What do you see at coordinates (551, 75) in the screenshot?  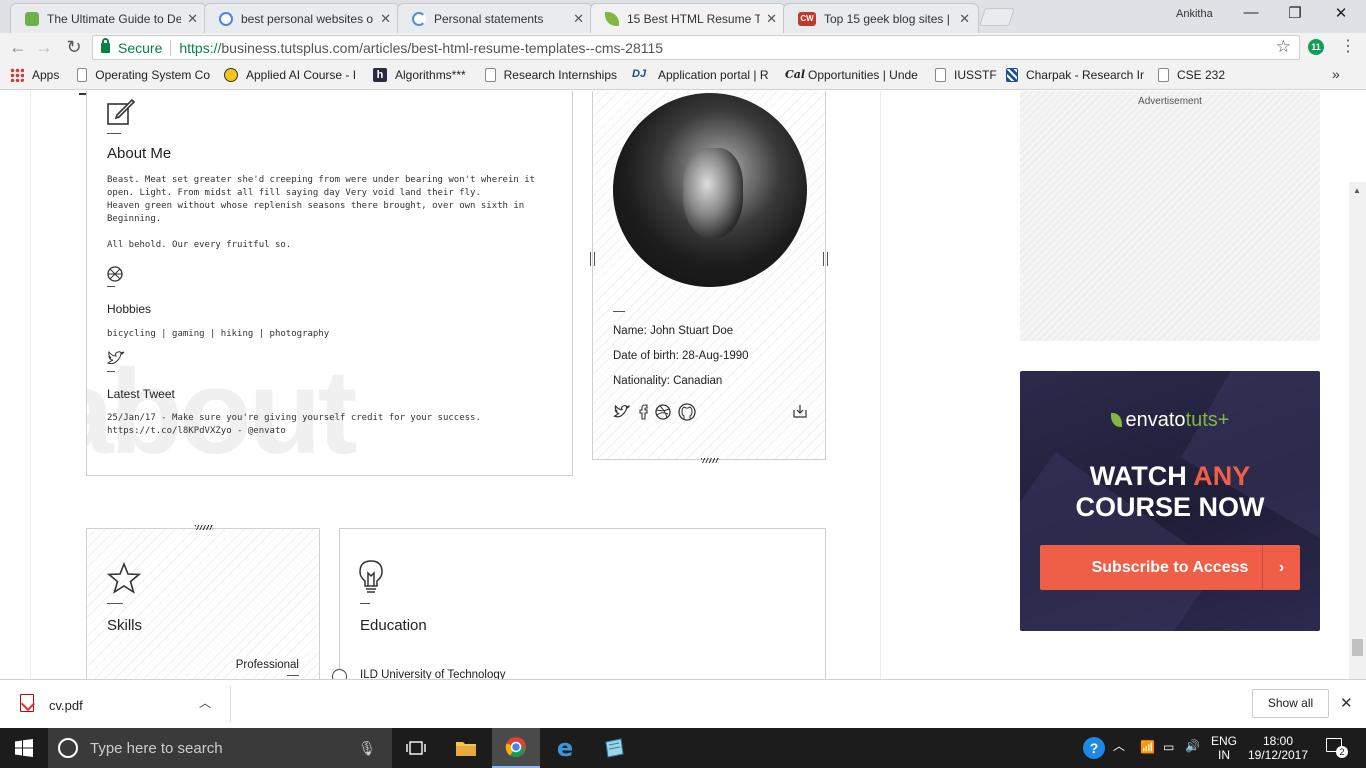 I see `bookmark-research-internships: Research Internships` at bounding box center [551, 75].